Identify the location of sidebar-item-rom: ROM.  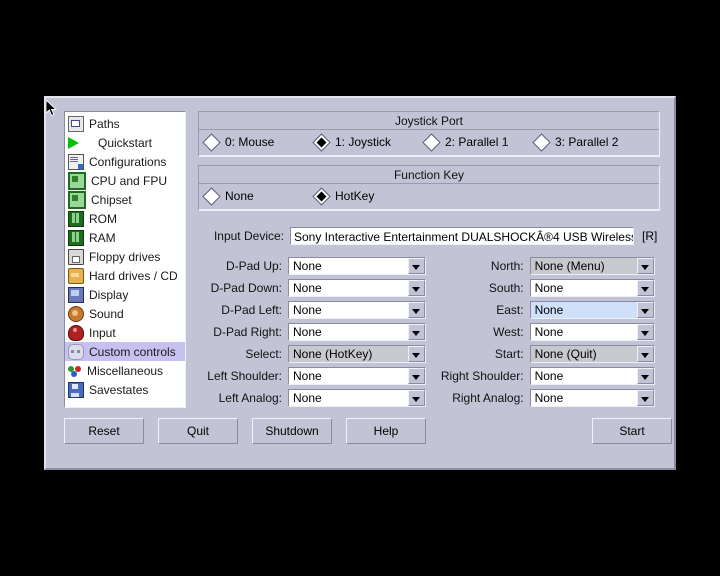
(125, 218).